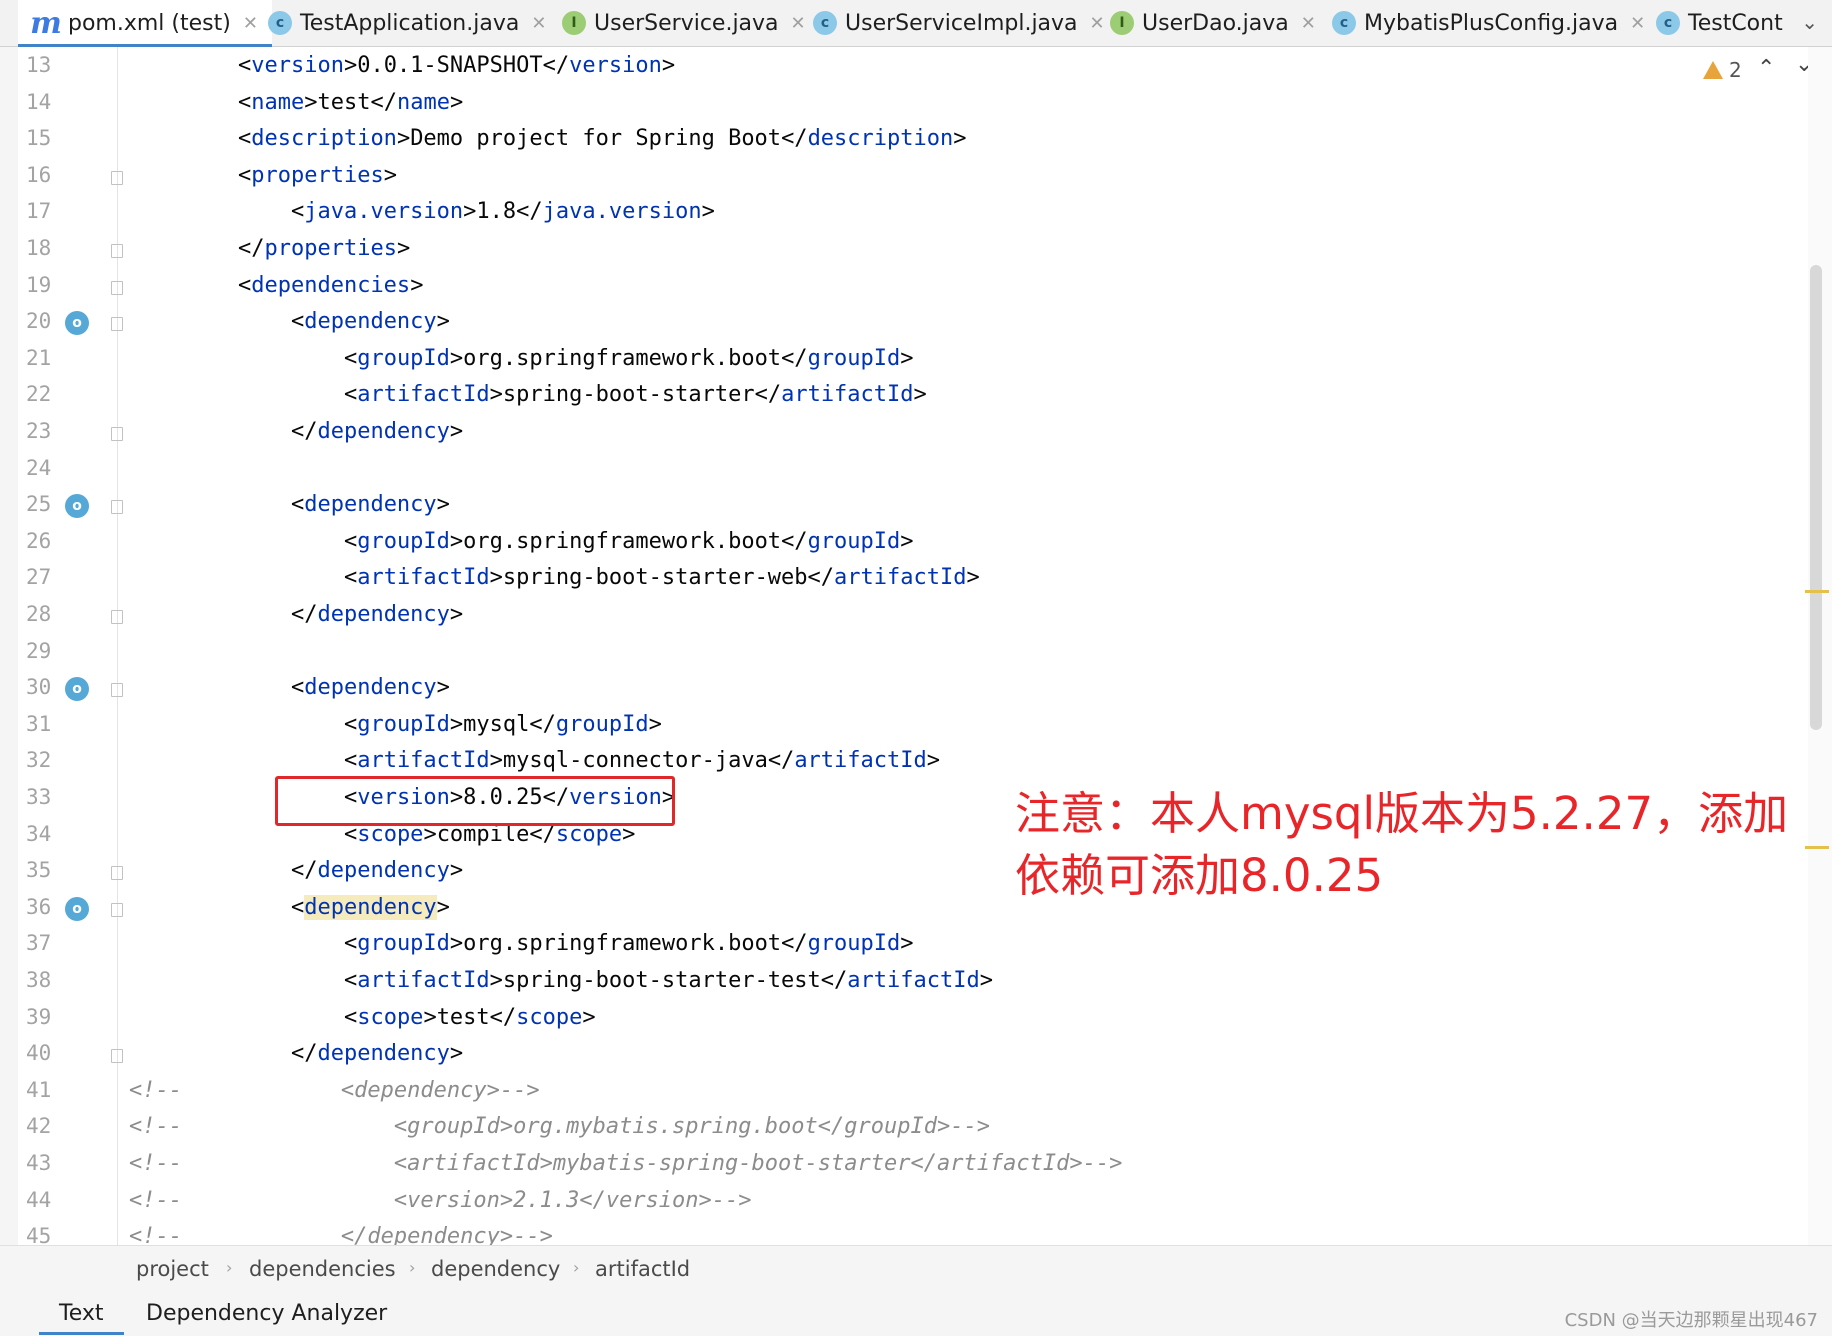 This screenshot has width=1832, height=1336. What do you see at coordinates (39, 357) in the screenshot?
I see `line-number: 21` at bounding box center [39, 357].